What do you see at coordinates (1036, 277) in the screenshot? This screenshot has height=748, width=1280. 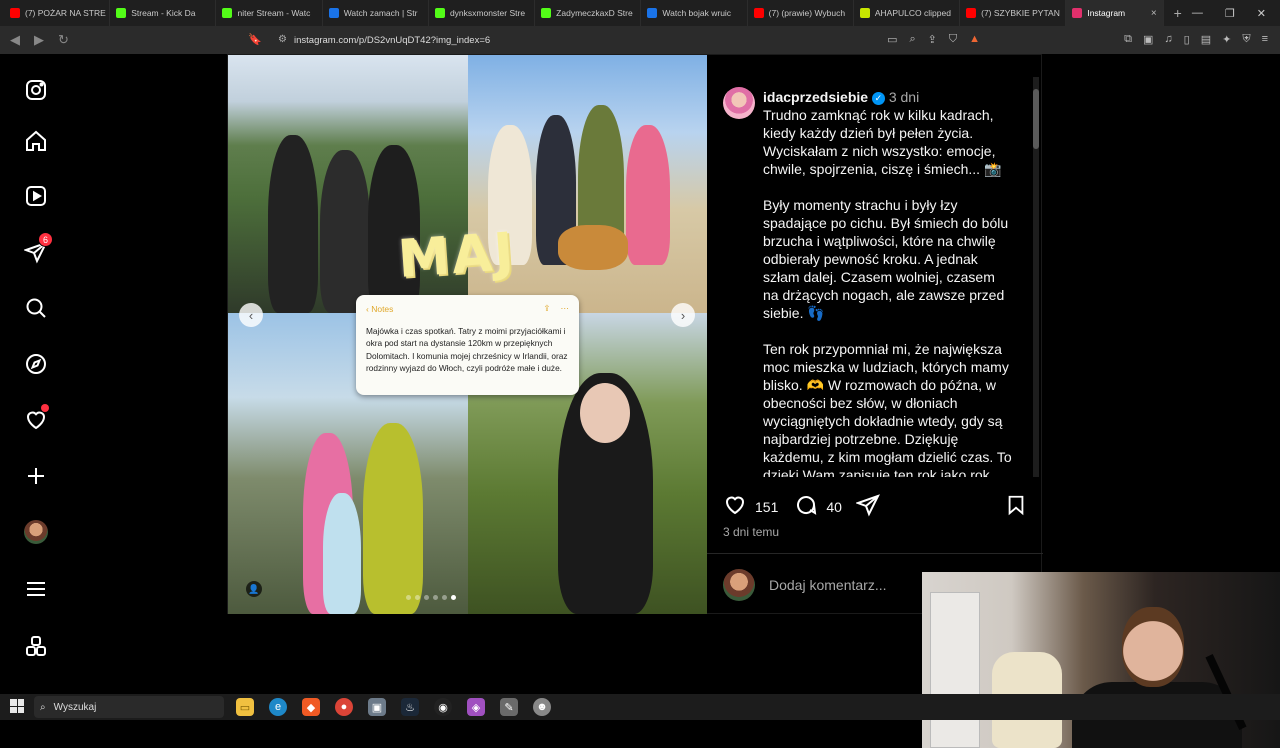 I see `caption-scrollbar` at bounding box center [1036, 277].